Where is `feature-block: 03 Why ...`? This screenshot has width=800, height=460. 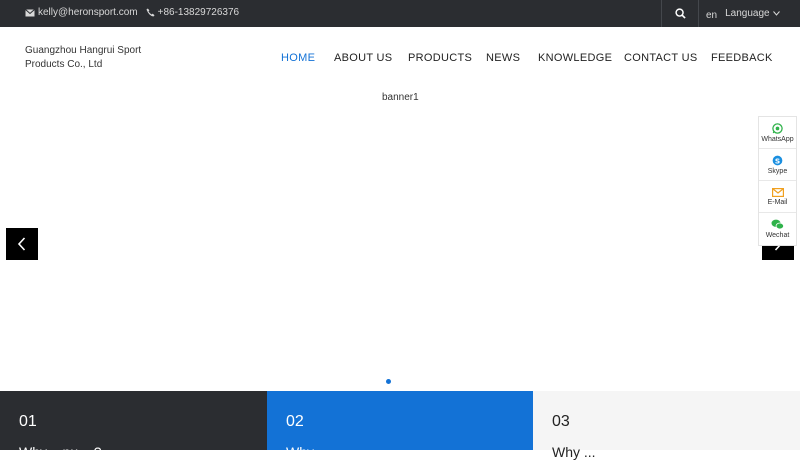 feature-block: 03 Why ... is located at coordinates (666, 425).